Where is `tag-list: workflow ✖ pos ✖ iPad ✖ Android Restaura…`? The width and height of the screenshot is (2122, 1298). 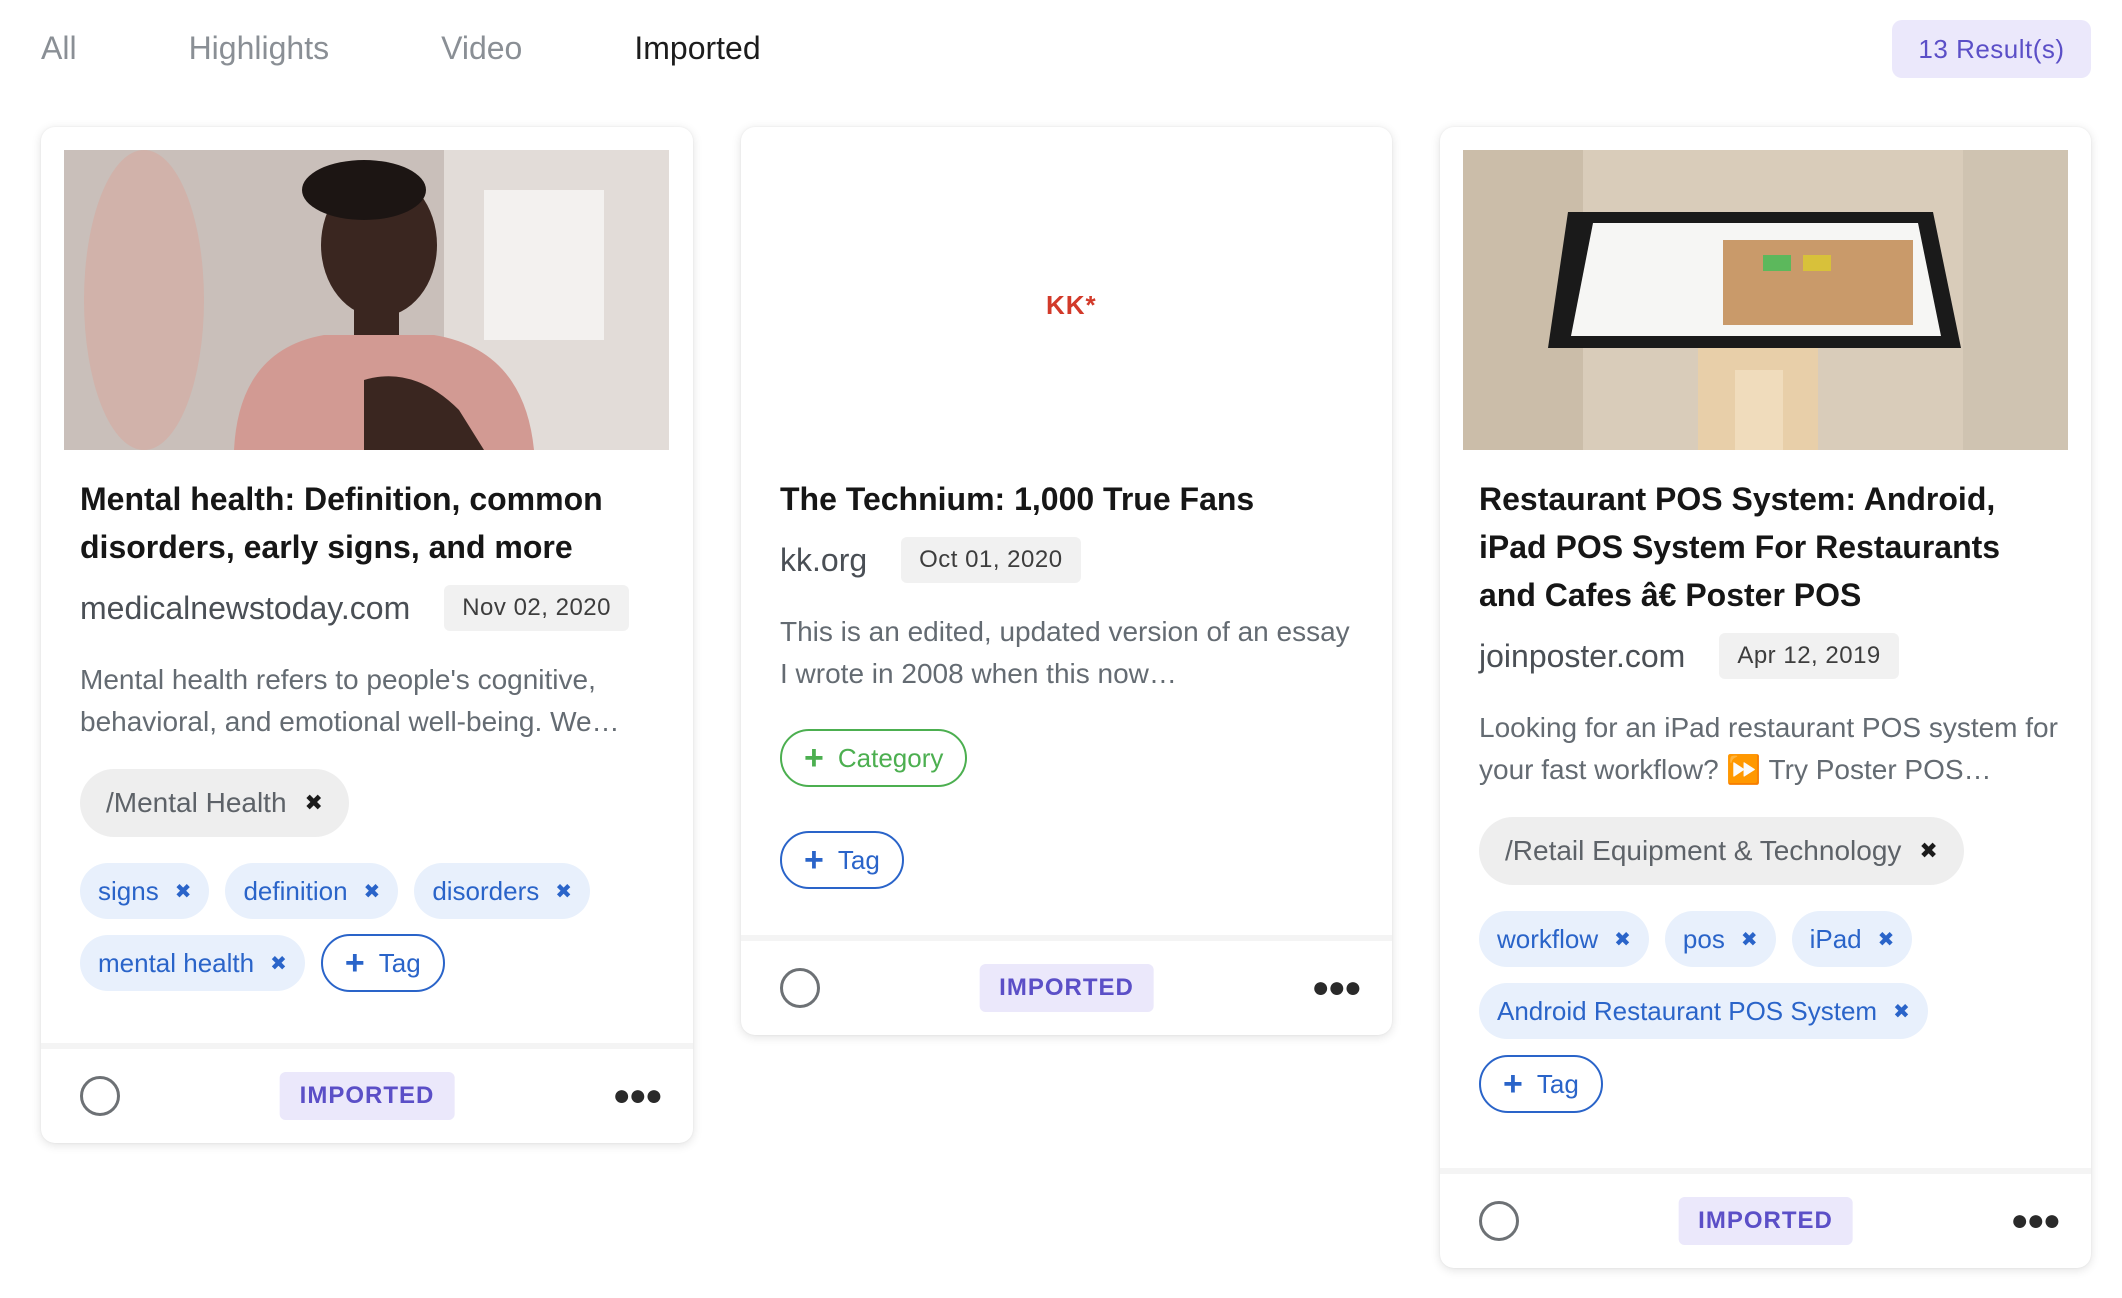
tag-list: workflow ✖ pos ✖ iPad ✖ Android Restaura… is located at coordinates (1770, 983).